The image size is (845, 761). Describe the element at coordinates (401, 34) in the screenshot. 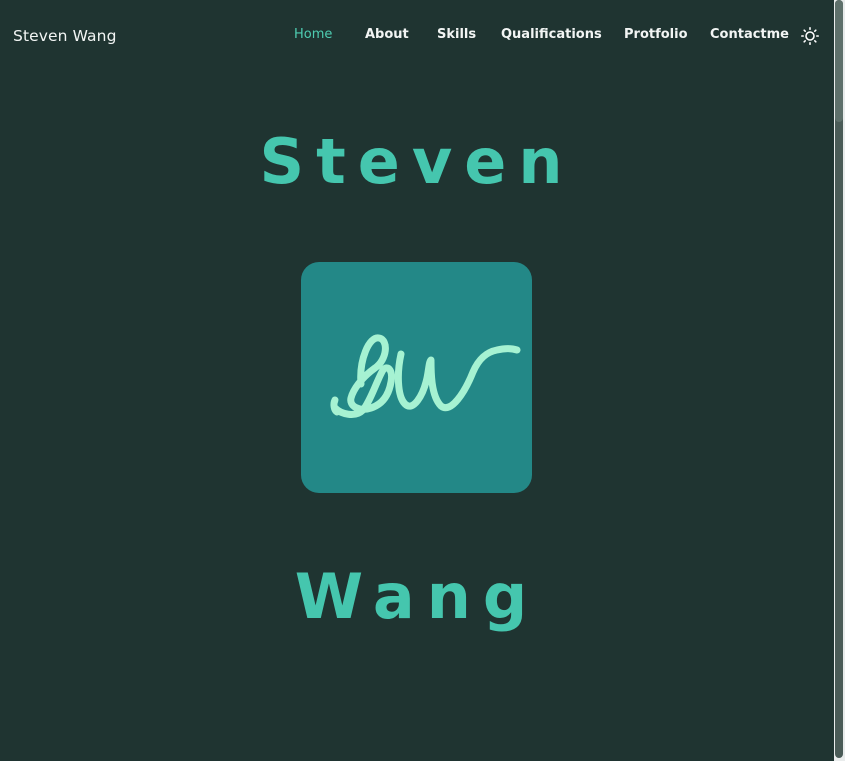

I see `nav-about: About` at that location.